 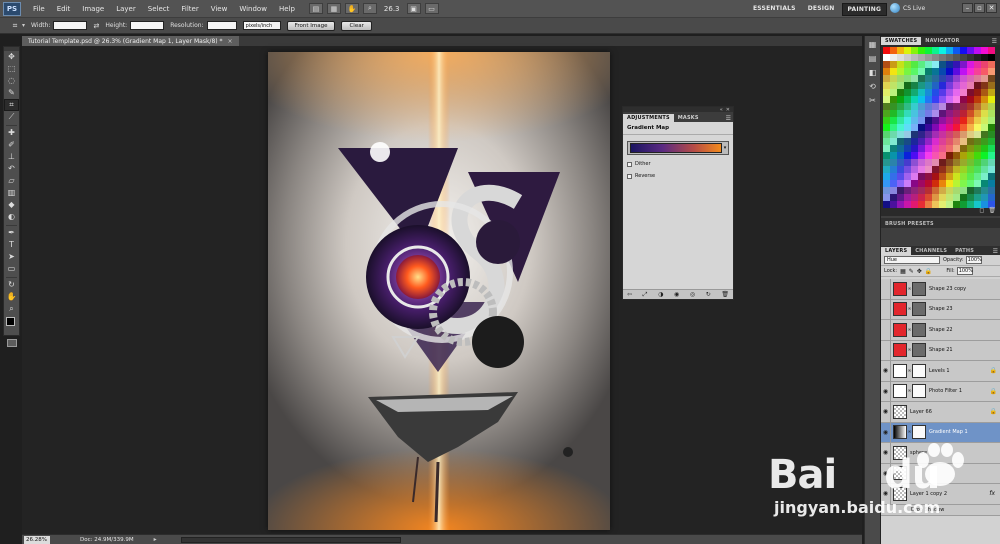 I want to click on hand-tool-icon: ✋, so click(x=351, y=8).